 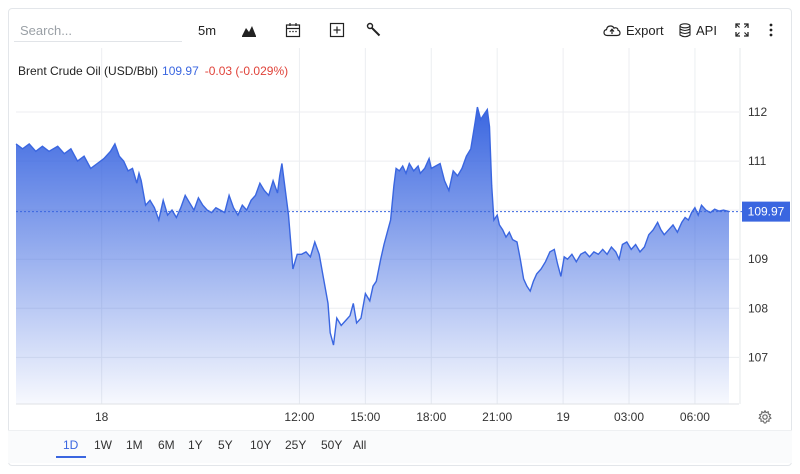 What do you see at coordinates (758, 259) in the screenshot?
I see `y-tick-label: 109` at bounding box center [758, 259].